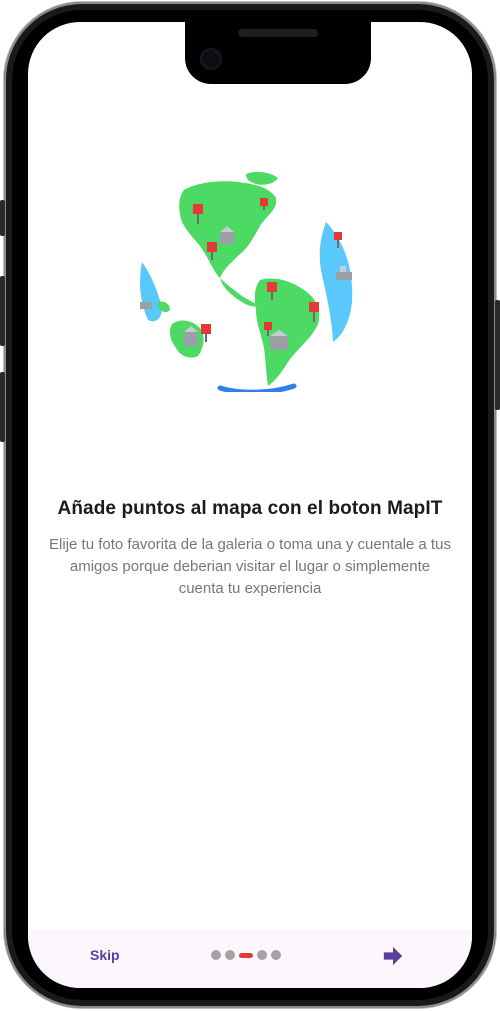  Describe the element at coordinates (287, 332) in the screenshot. I see `south-america-land` at that location.